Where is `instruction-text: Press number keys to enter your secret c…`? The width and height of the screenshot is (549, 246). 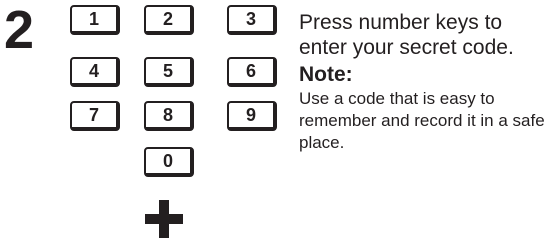 instruction-text: Press number keys to enter your secret c… is located at coordinates (406, 35).